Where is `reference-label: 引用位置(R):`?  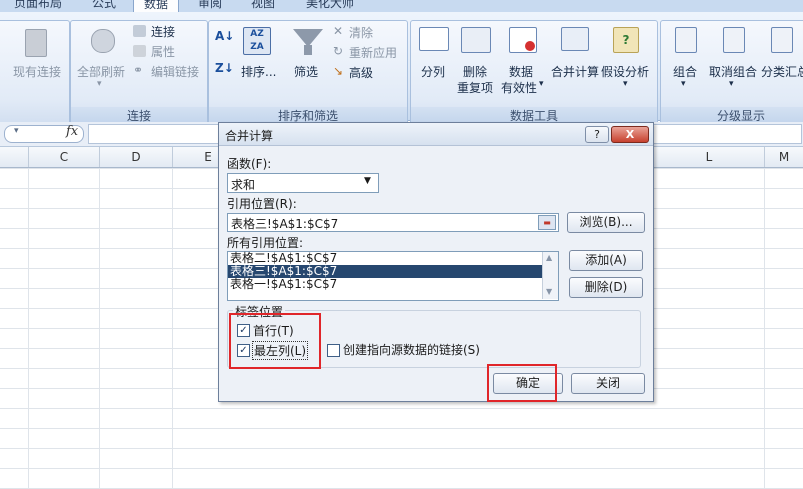 reference-label: 引用位置(R): is located at coordinates (262, 204).